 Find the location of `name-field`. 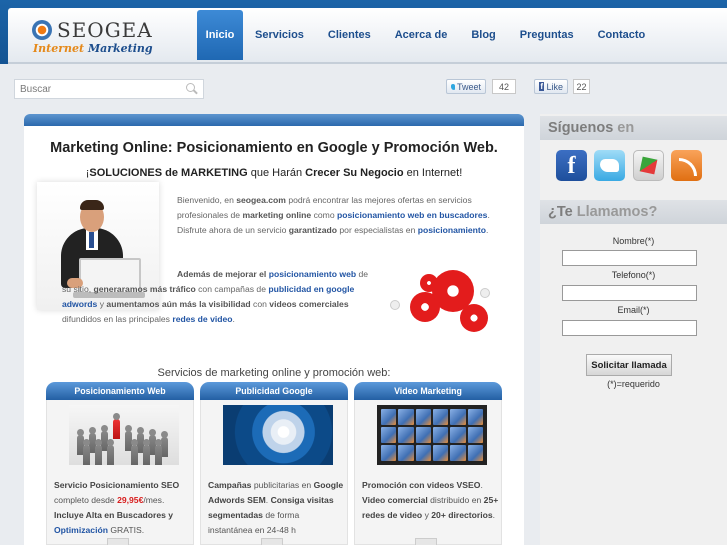

name-field is located at coordinates (629, 258).